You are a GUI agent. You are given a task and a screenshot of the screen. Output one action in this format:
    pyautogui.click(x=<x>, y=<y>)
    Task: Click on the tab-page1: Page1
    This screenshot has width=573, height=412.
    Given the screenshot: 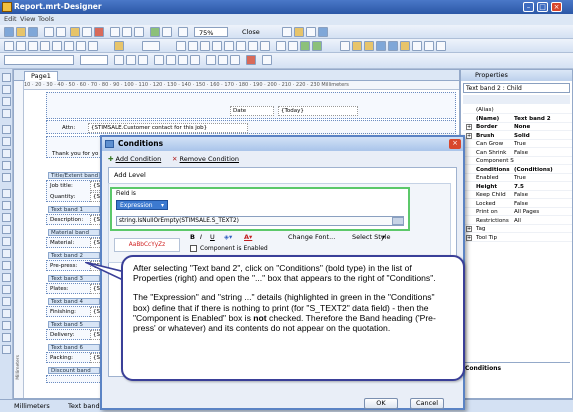 What is the action you would take?
    pyautogui.click(x=41, y=76)
    